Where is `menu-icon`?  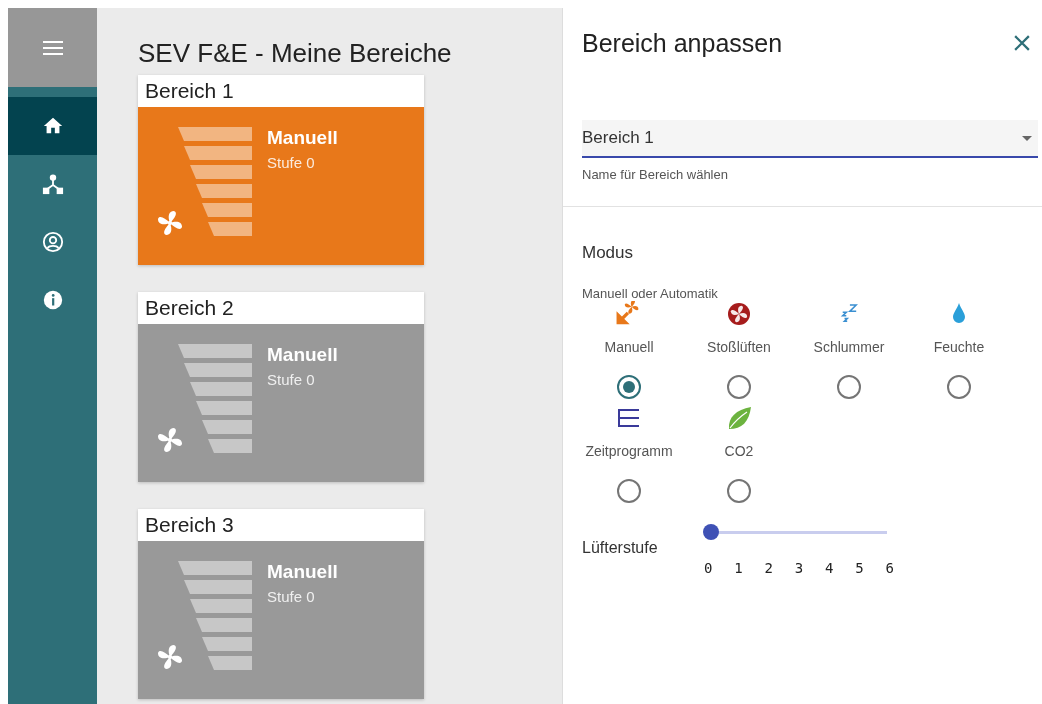
menu-icon is located at coordinates (52, 47).